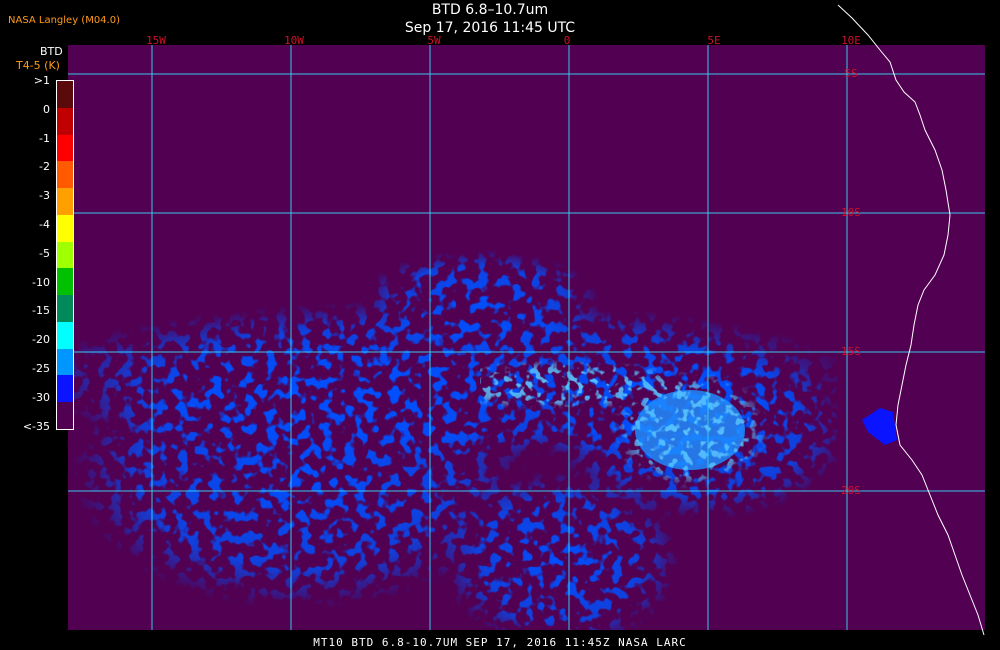 This screenshot has width=1000, height=650. What do you see at coordinates (44, 224) in the screenshot?
I see `colorbar-label: -4` at bounding box center [44, 224].